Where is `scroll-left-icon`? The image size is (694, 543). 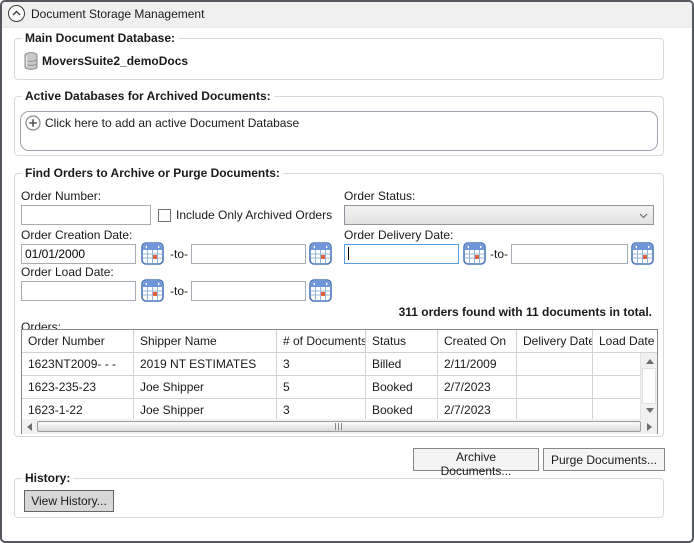
scroll-left-icon is located at coordinates (29, 426).